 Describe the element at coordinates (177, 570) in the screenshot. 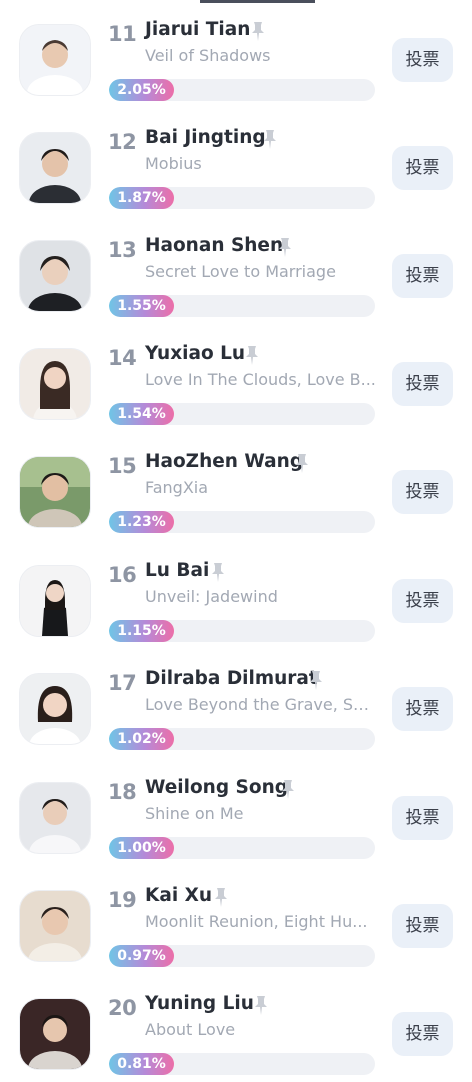

I see `celebrity-name: Lu Bai` at that location.